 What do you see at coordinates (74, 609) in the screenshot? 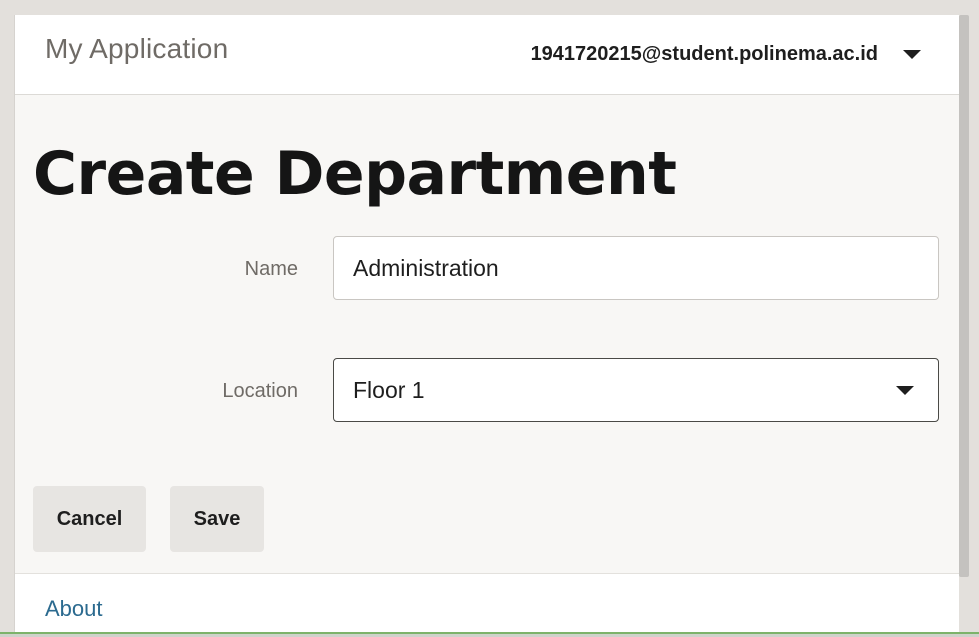
I see `about-link: About` at bounding box center [74, 609].